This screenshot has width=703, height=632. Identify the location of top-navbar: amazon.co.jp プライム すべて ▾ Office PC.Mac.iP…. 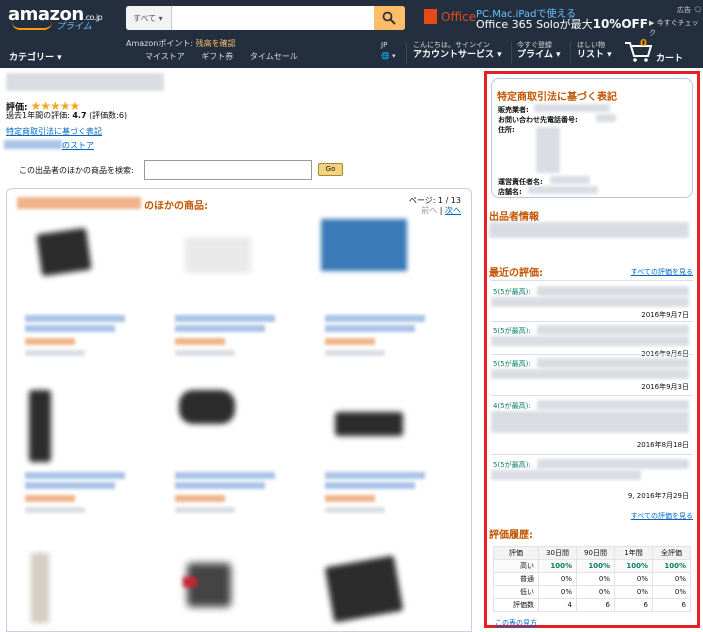
(351, 34).